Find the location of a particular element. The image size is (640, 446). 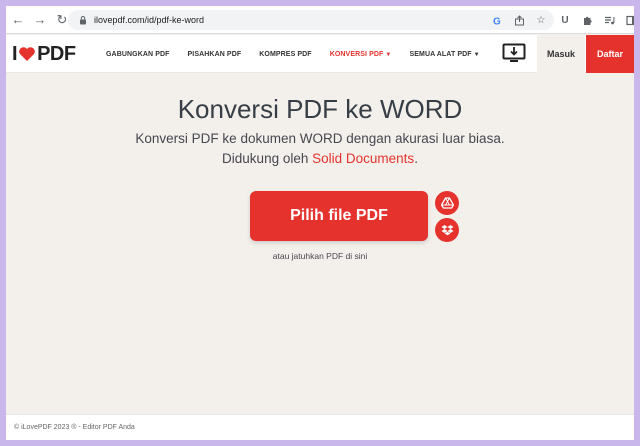

dropbox-button is located at coordinates (447, 230).